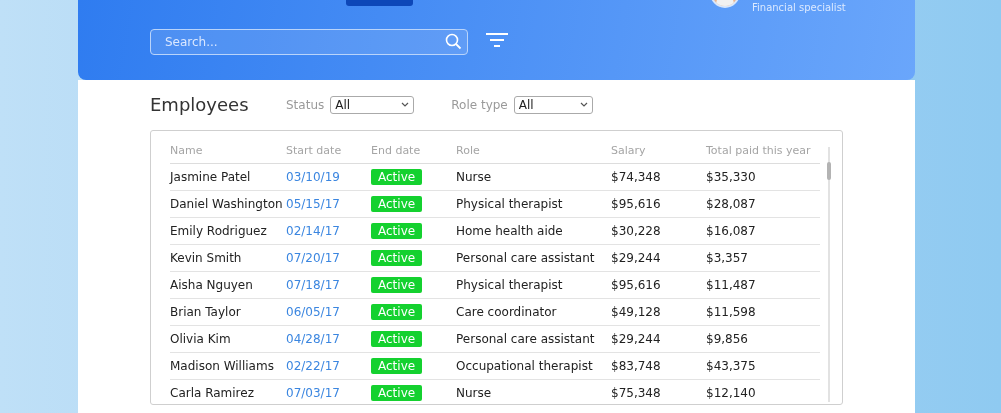 The height and width of the screenshot is (413, 1001). I want to click on total-paid-text: $35,330, so click(731, 177).